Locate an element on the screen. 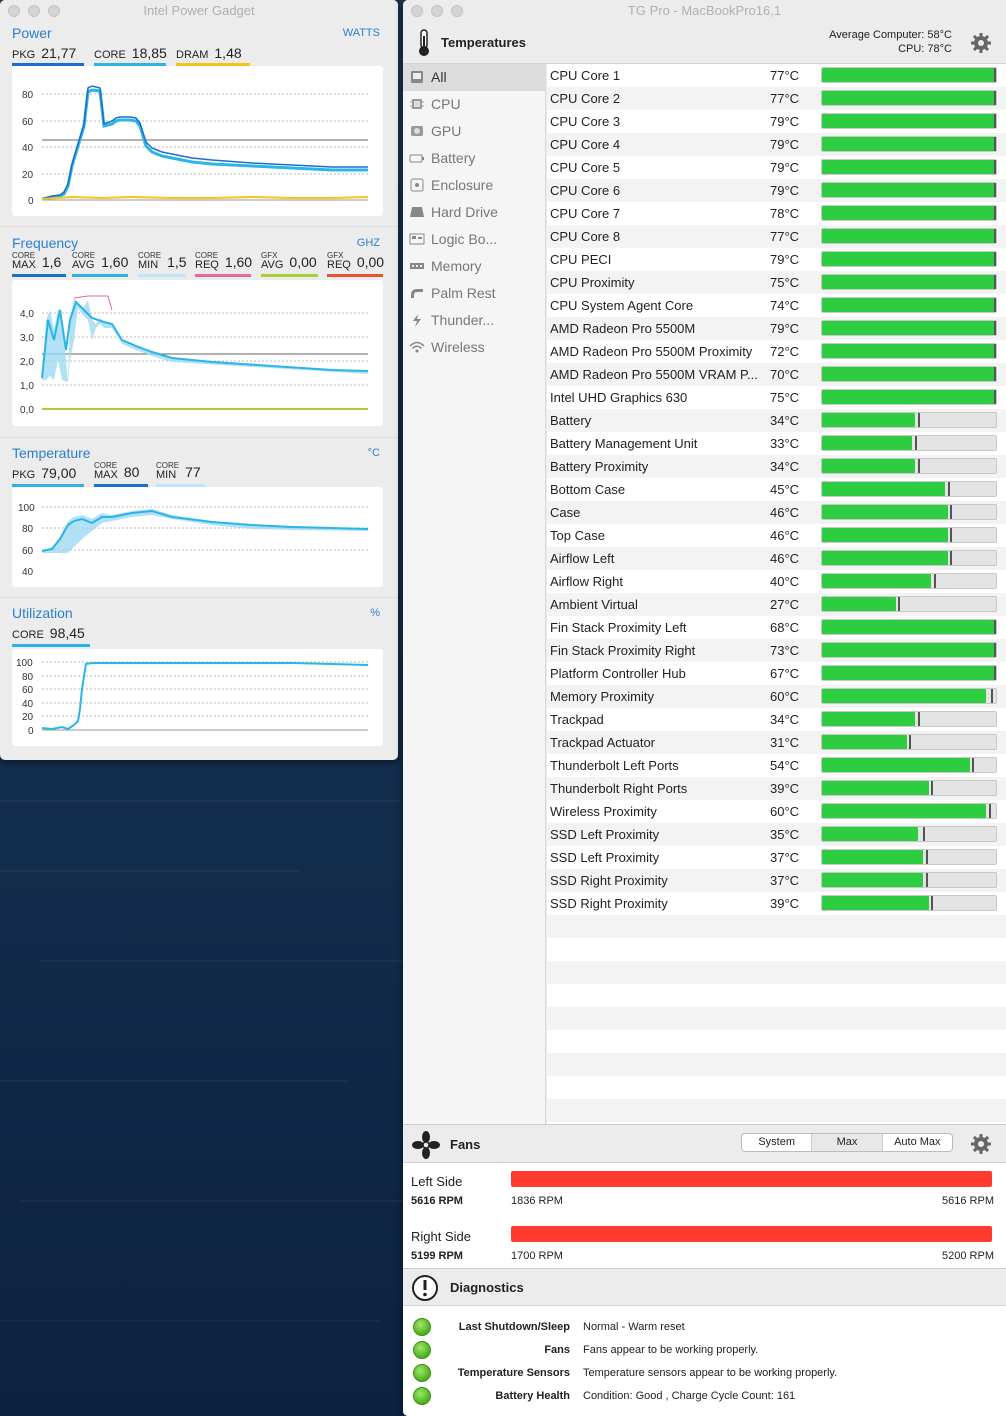 This screenshot has height=1416, width=1006. sidebar-item-enclosure: Enclosure is located at coordinates (474, 185).